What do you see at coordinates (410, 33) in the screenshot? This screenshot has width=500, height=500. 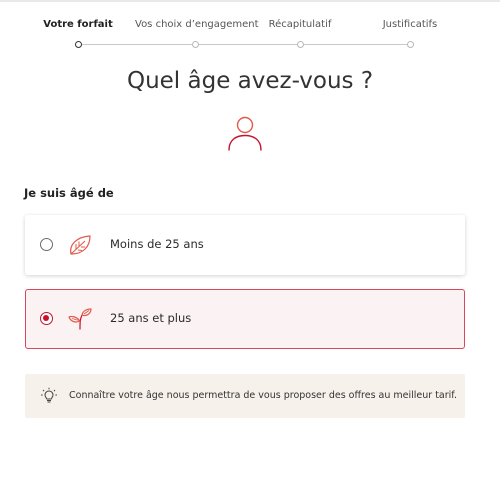 I see `step-justificatifs: Justificatifs` at bounding box center [410, 33].